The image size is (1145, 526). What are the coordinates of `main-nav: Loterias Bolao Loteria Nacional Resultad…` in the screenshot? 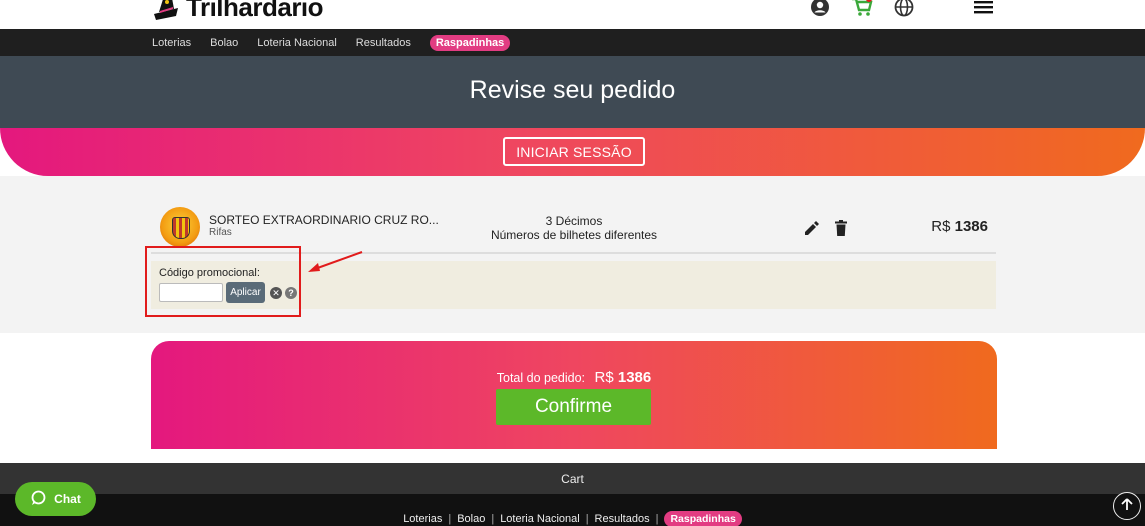 It's located at (572, 42).